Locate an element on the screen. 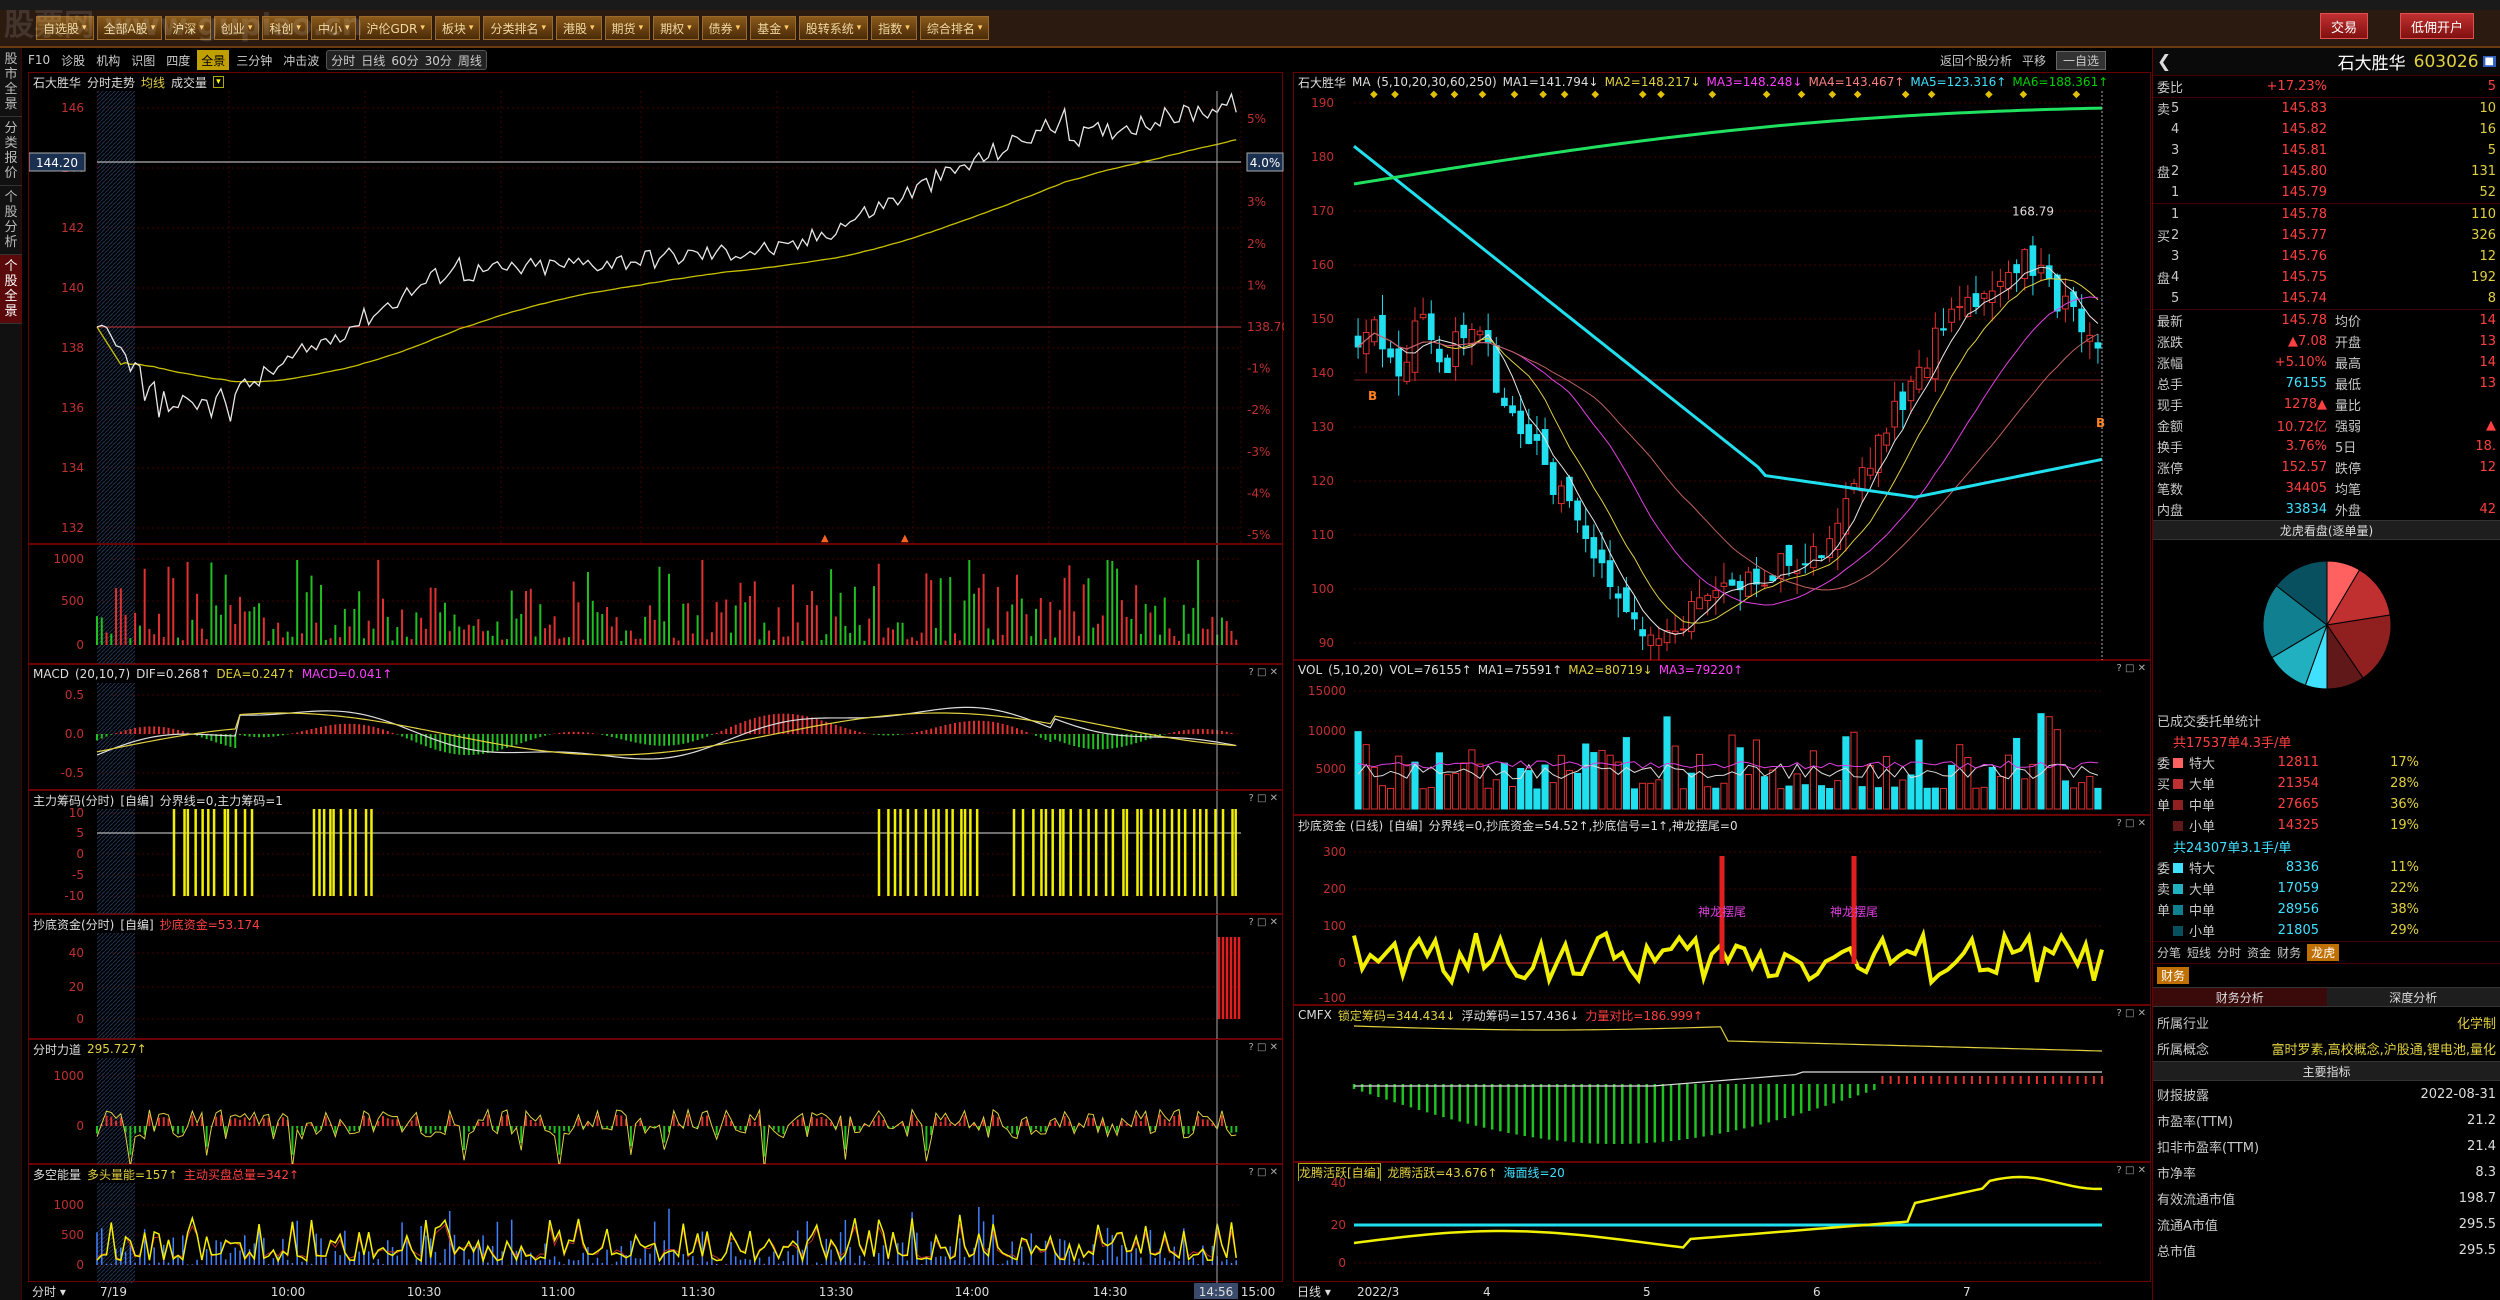 The height and width of the screenshot is (1300, 2500). toolbar-item-6: 沪伦GDR ▾ is located at coordinates (395, 28).